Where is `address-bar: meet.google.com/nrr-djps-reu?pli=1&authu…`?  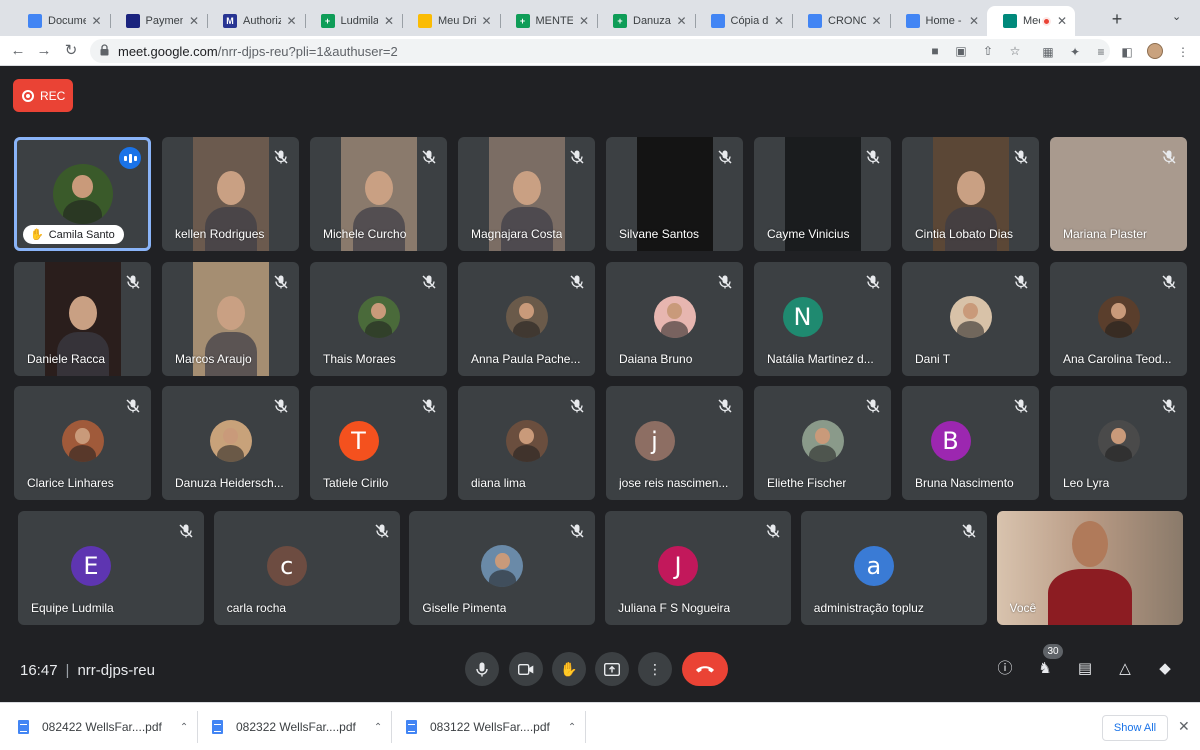
address-bar: meet.google.com/nrr-djps-reu?pli=1&authu… is located at coordinates (600, 51).